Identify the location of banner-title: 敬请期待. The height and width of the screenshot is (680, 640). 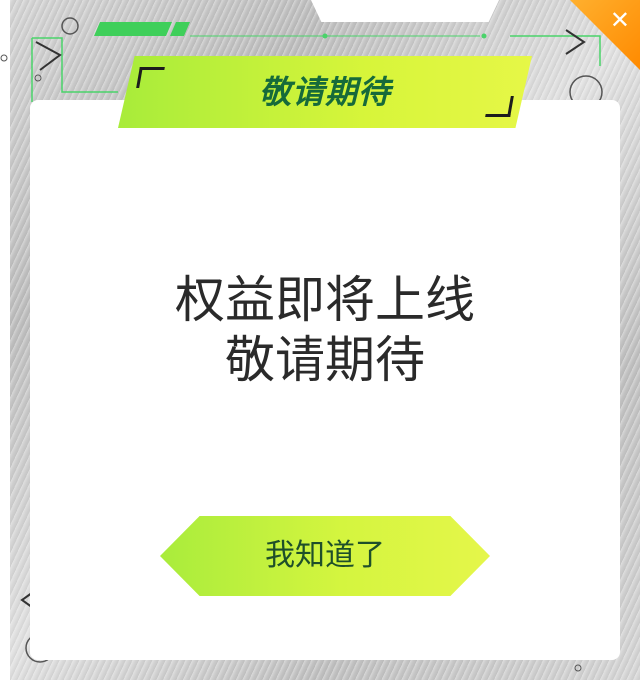
(324, 92).